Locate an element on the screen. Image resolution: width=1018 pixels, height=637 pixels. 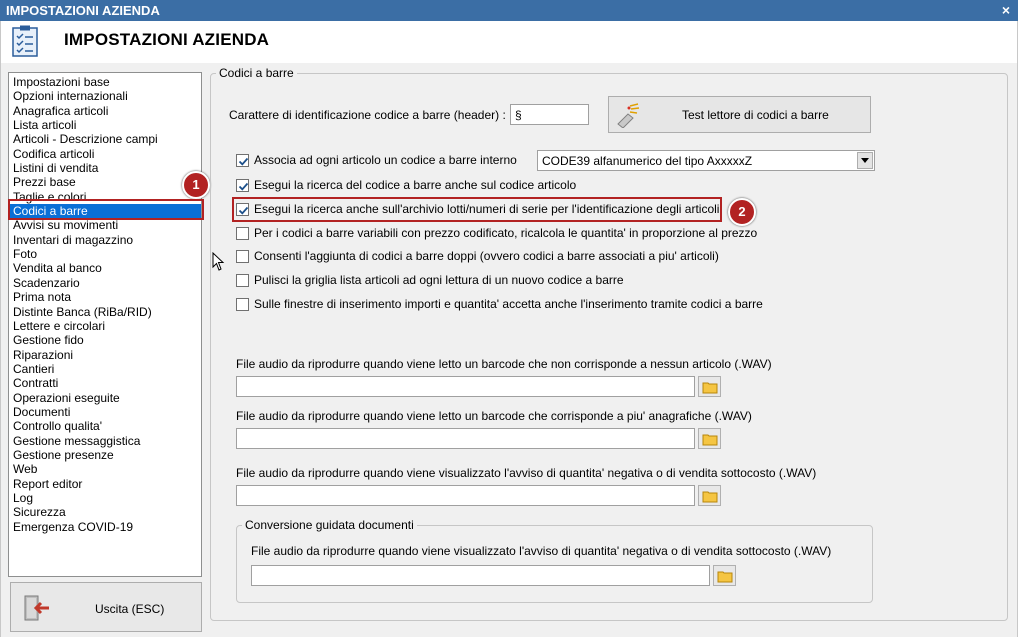
test-barcode-reader-label: Test lettore di codici a barre is located at coordinates (755, 115).